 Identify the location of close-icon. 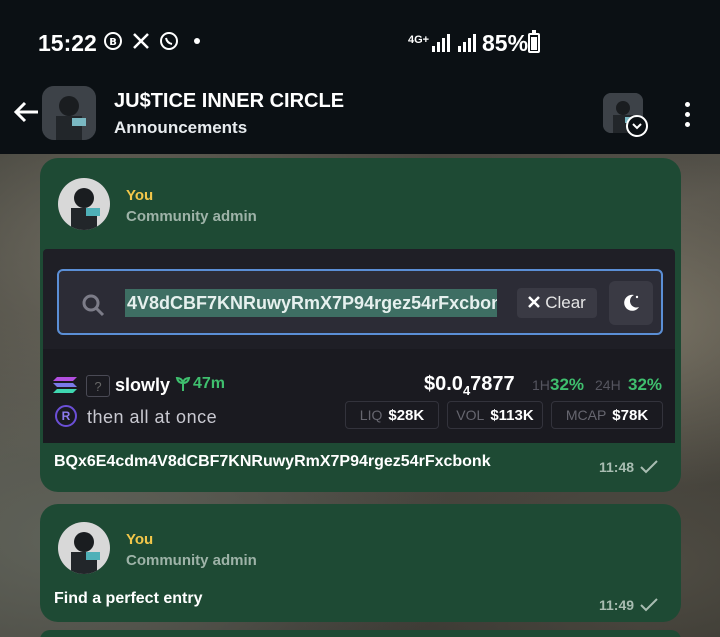
(534, 303).